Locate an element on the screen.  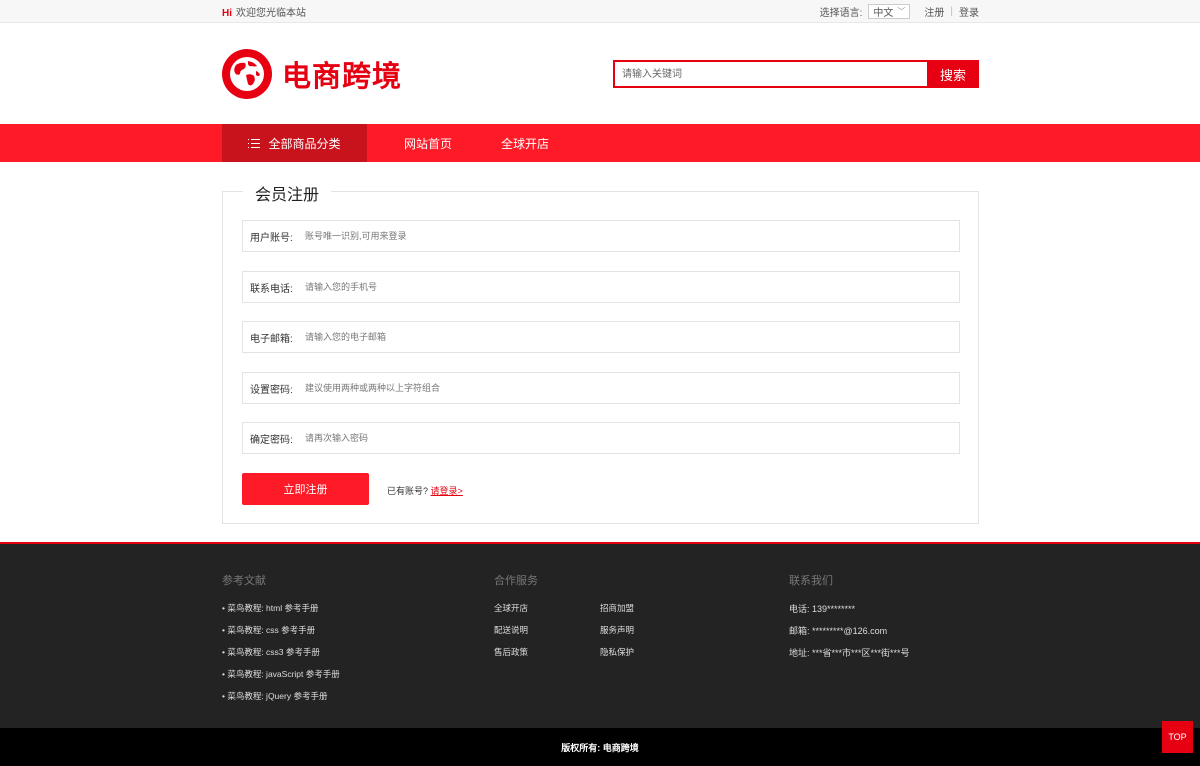
search-input is located at coordinates (770, 74).